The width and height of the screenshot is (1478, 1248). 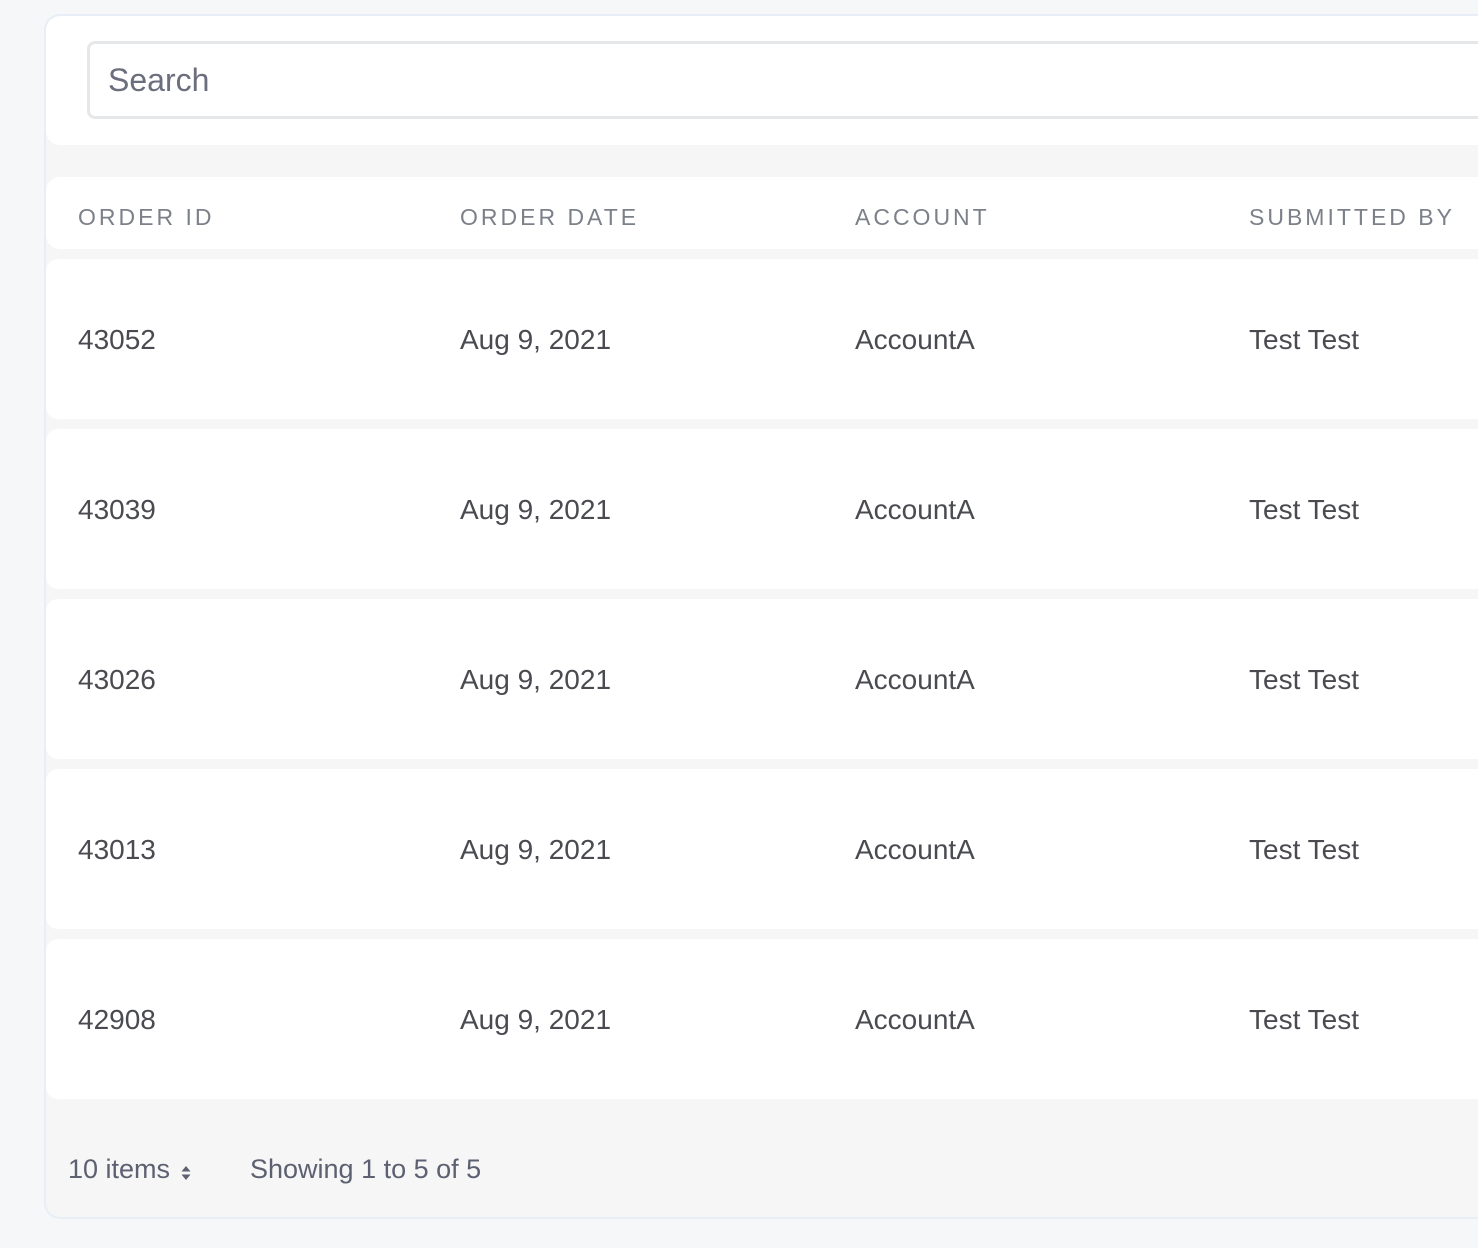 I want to click on search-input, so click(x=782, y=80).